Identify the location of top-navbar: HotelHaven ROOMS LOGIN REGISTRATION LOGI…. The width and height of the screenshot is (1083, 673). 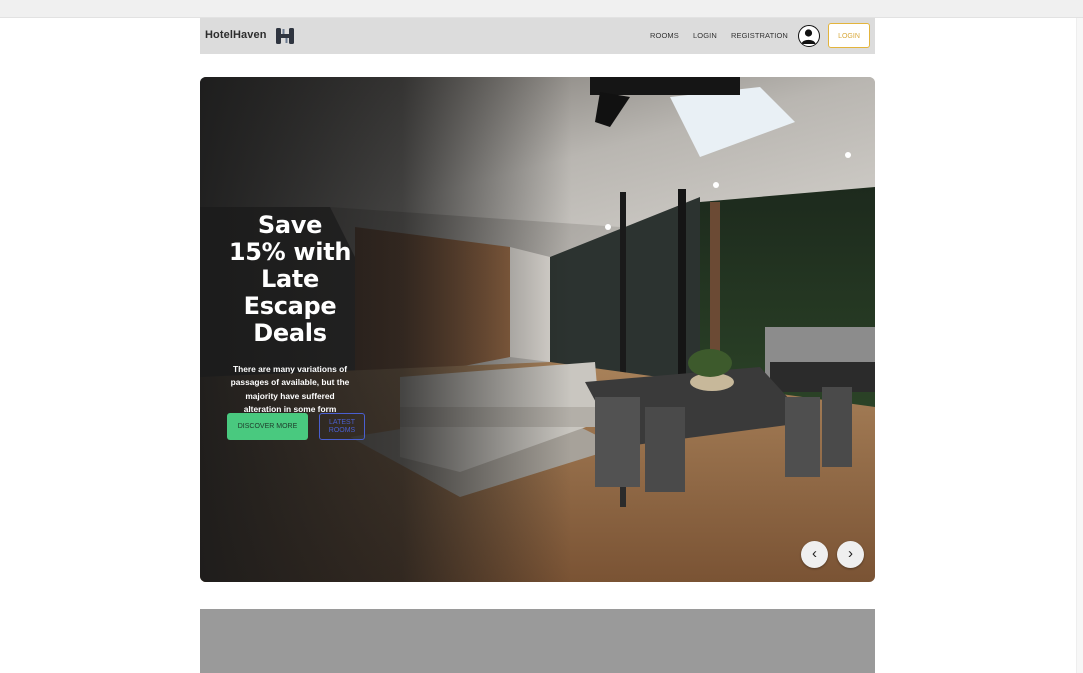
(537, 36).